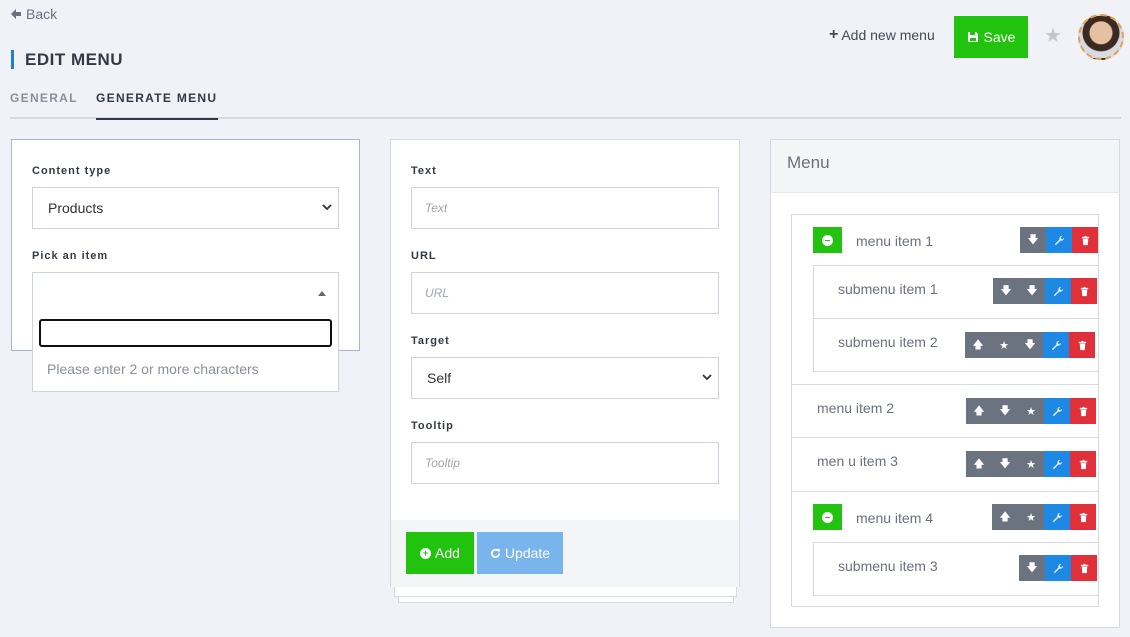  I want to click on caret-up-icon, so click(322, 293).